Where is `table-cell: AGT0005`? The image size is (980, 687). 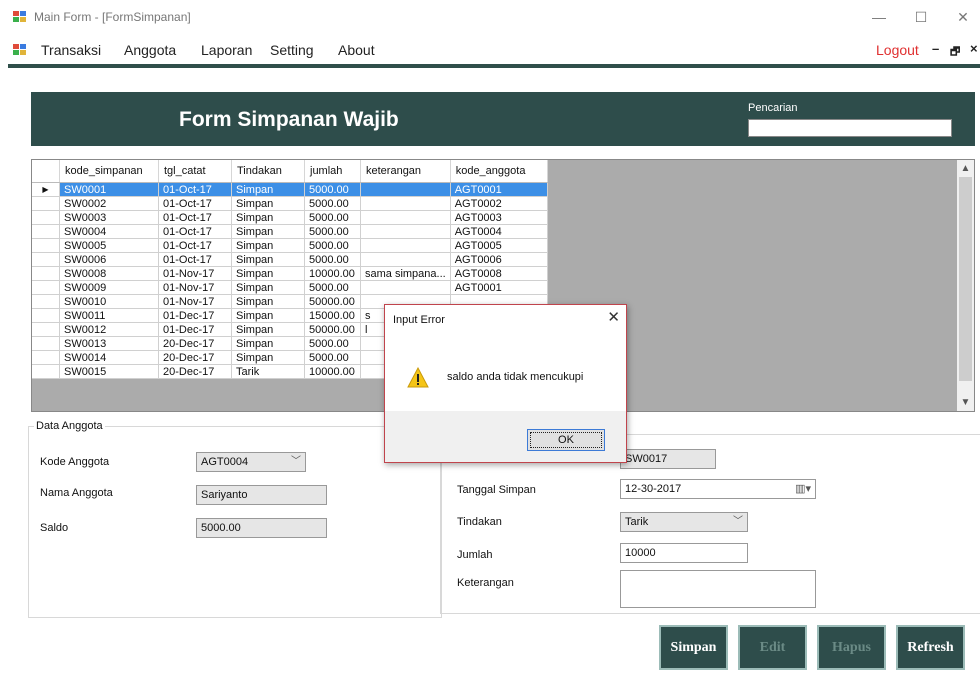
table-cell: AGT0005 is located at coordinates (499, 245).